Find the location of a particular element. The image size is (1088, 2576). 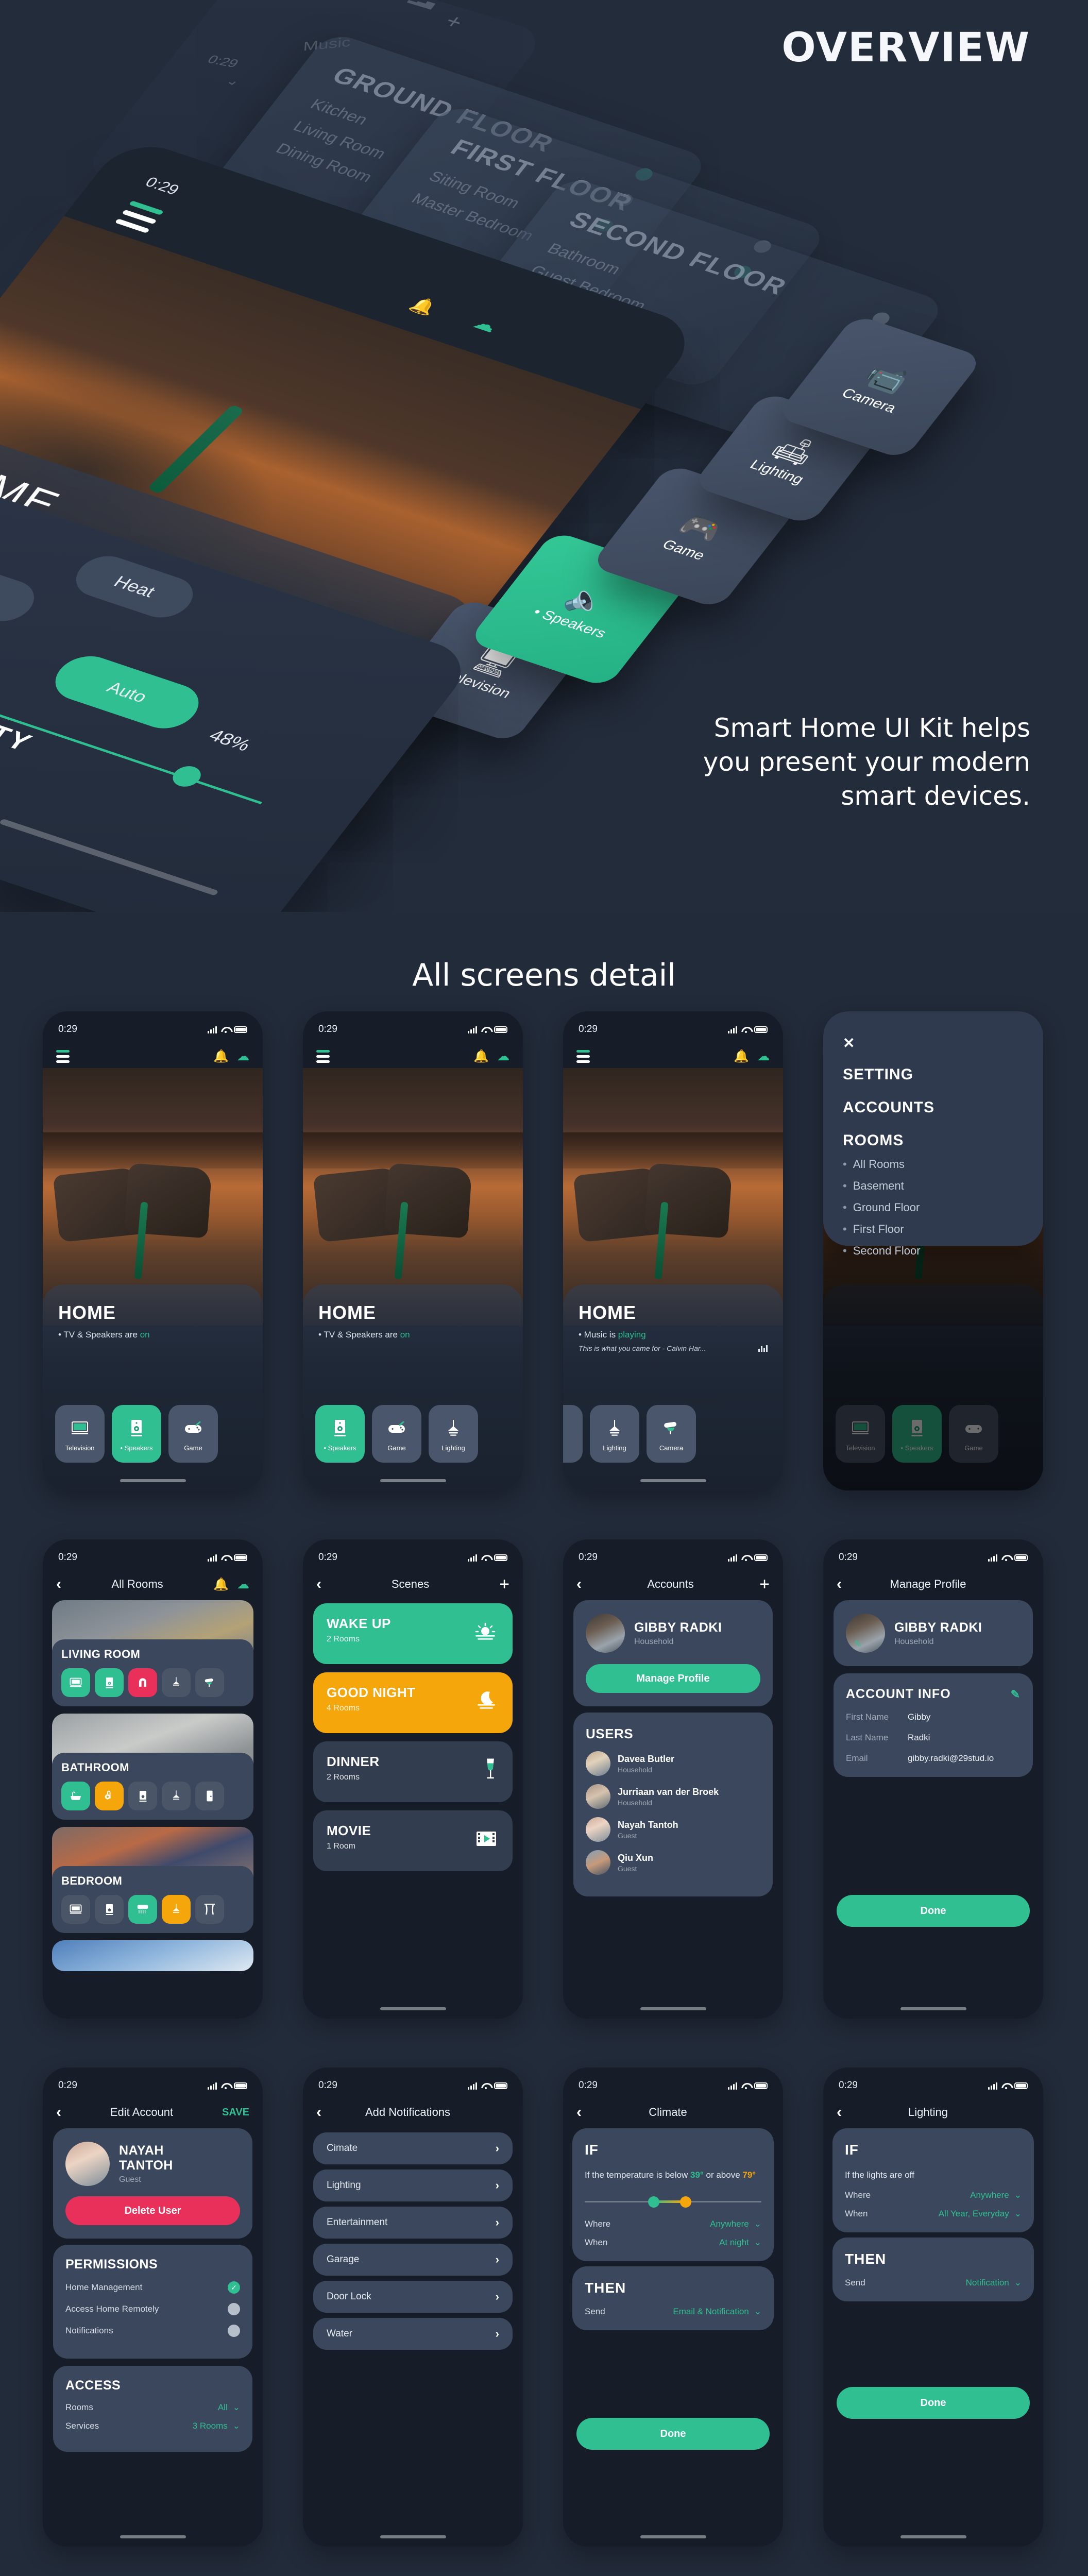

send-row: Send Email & Notification ⌄ is located at coordinates (673, 2312).